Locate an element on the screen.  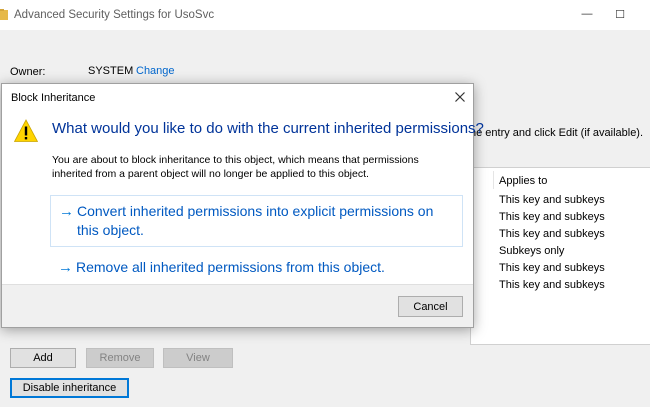
minimize-icon: — is located at coordinates (587, 14).